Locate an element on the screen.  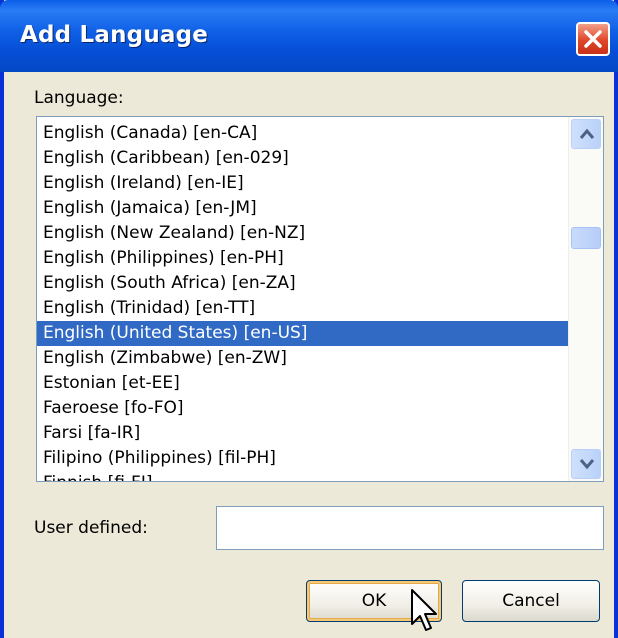
language-list-item: English (Trinidad) [en-TT] is located at coordinates (303, 308).